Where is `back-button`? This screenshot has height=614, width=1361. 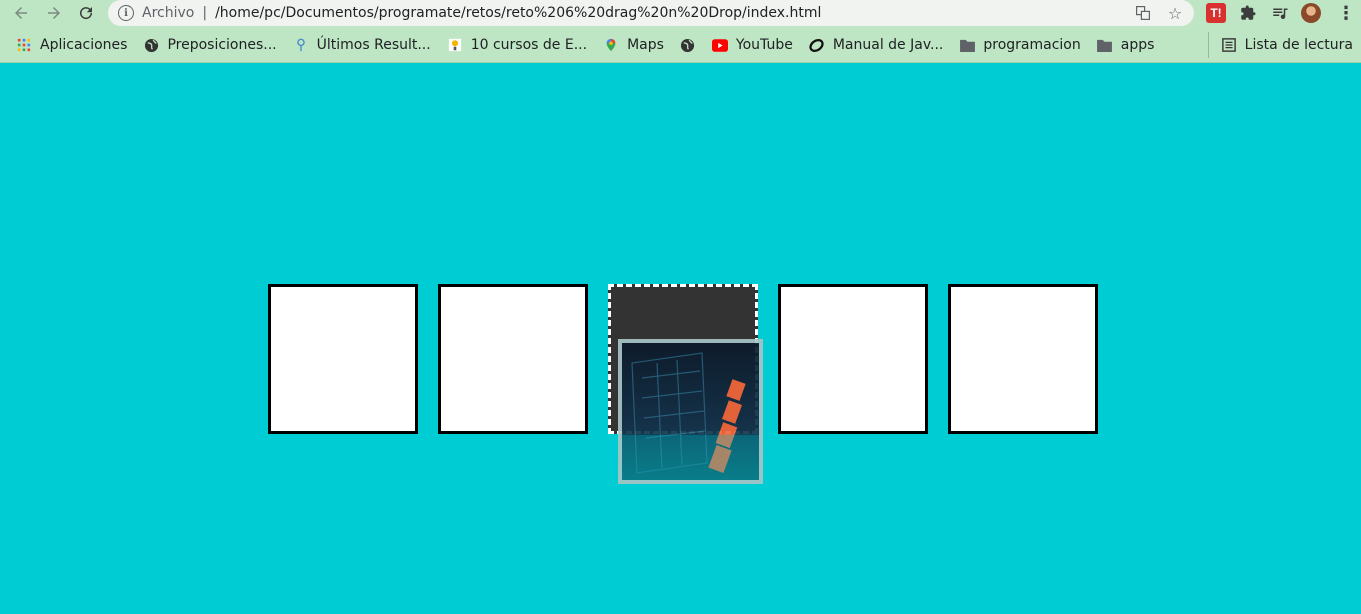
back-button is located at coordinates (21, 13).